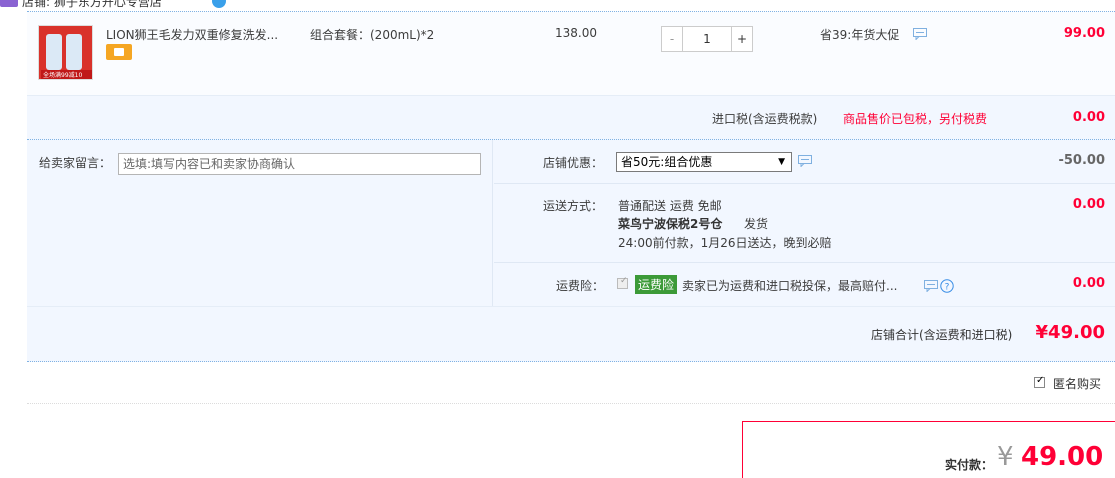  I want to click on qty-plus-button: +, so click(742, 39).